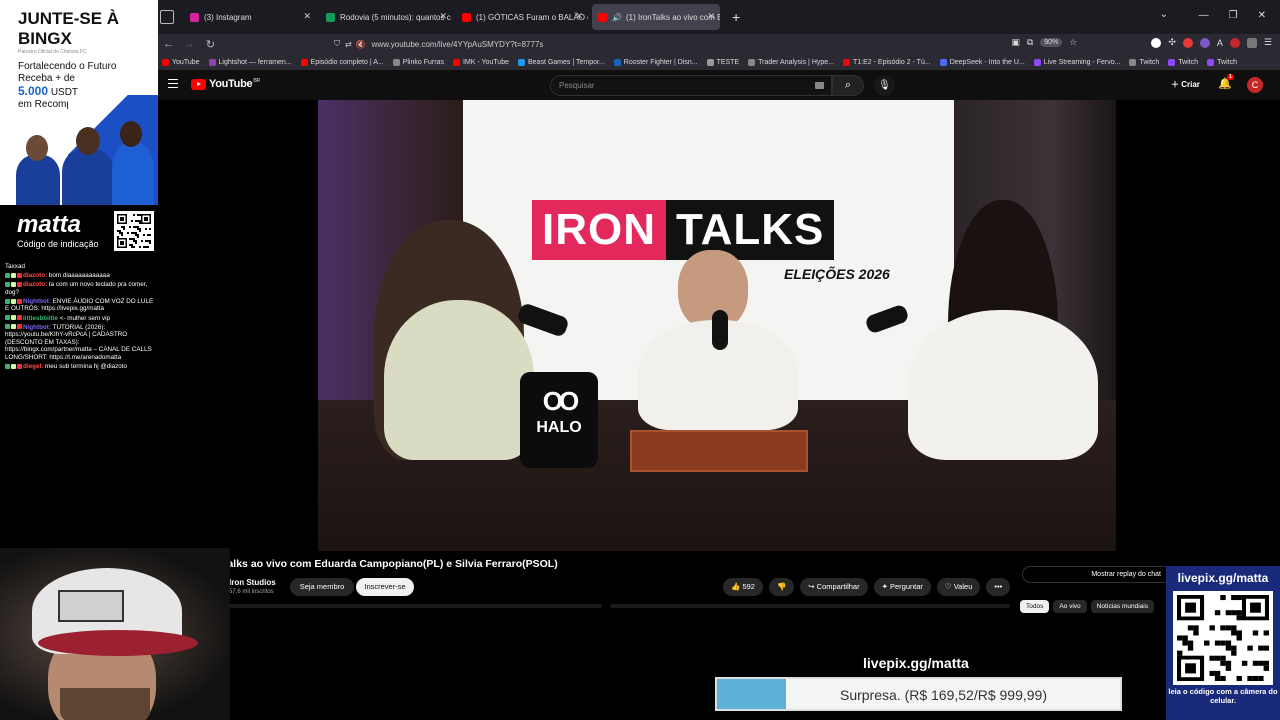 The width and height of the screenshot is (1280, 720). I want to click on join-button: Seja membro, so click(322, 587).